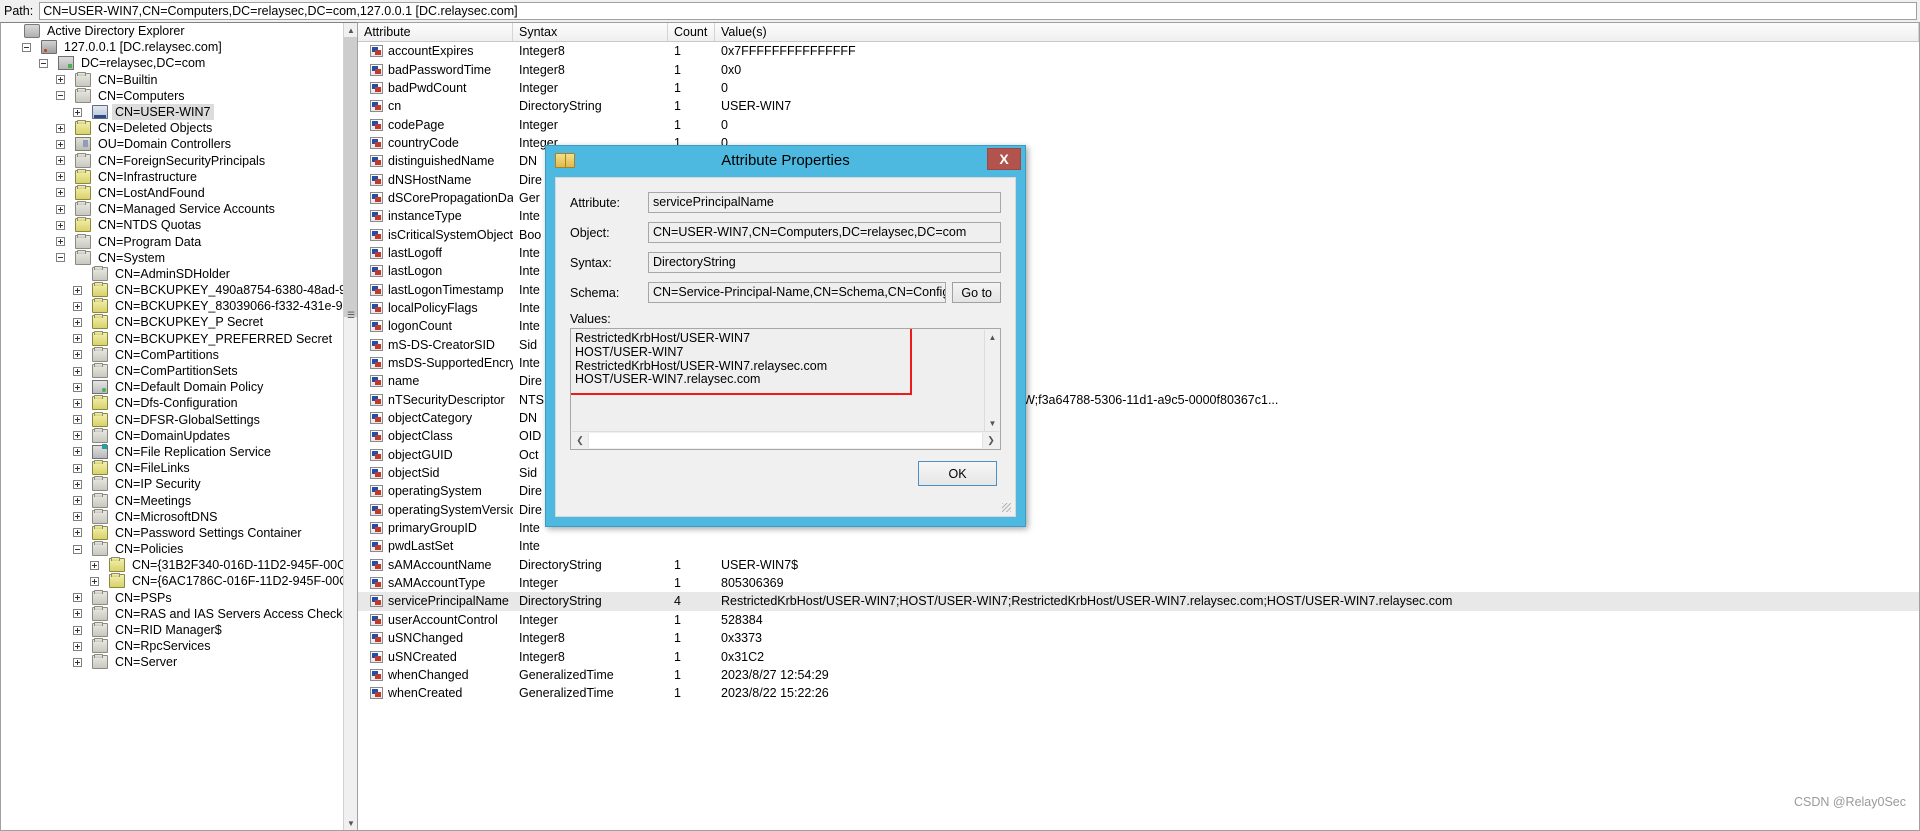  I want to click on tree-item: CN=DFSR-GlobalSettings, so click(173, 419).